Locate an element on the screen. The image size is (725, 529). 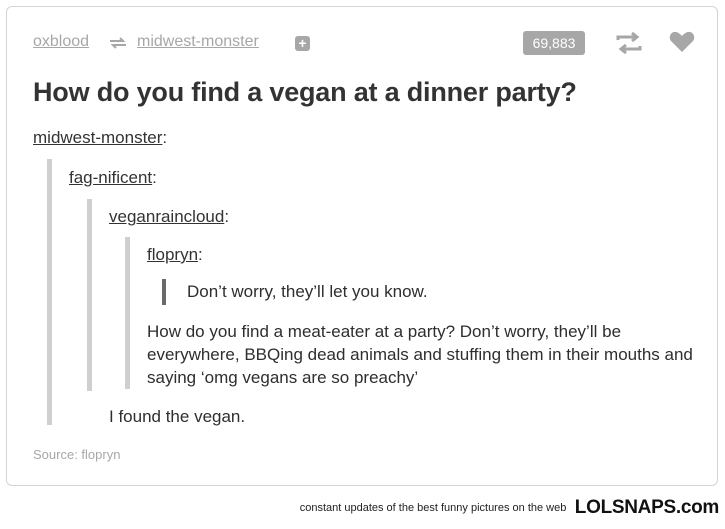
user-link: midwest-monster is located at coordinates (97, 137).